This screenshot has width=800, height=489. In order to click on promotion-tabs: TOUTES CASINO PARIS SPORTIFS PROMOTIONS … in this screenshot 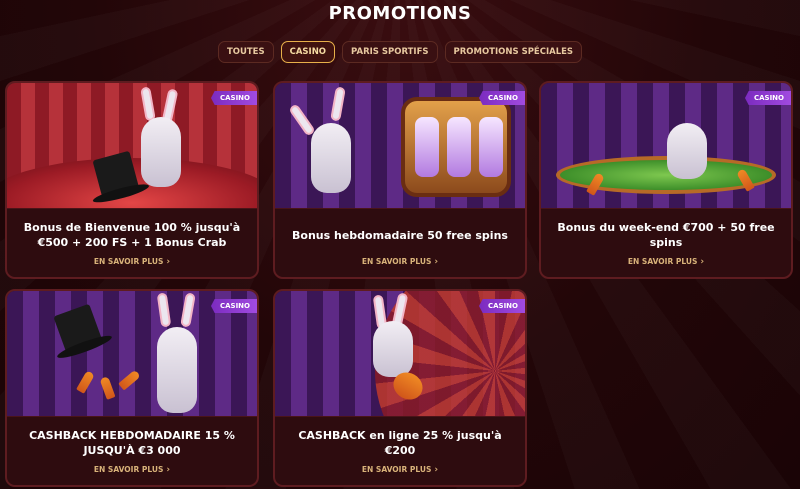, I will do `click(400, 52)`.